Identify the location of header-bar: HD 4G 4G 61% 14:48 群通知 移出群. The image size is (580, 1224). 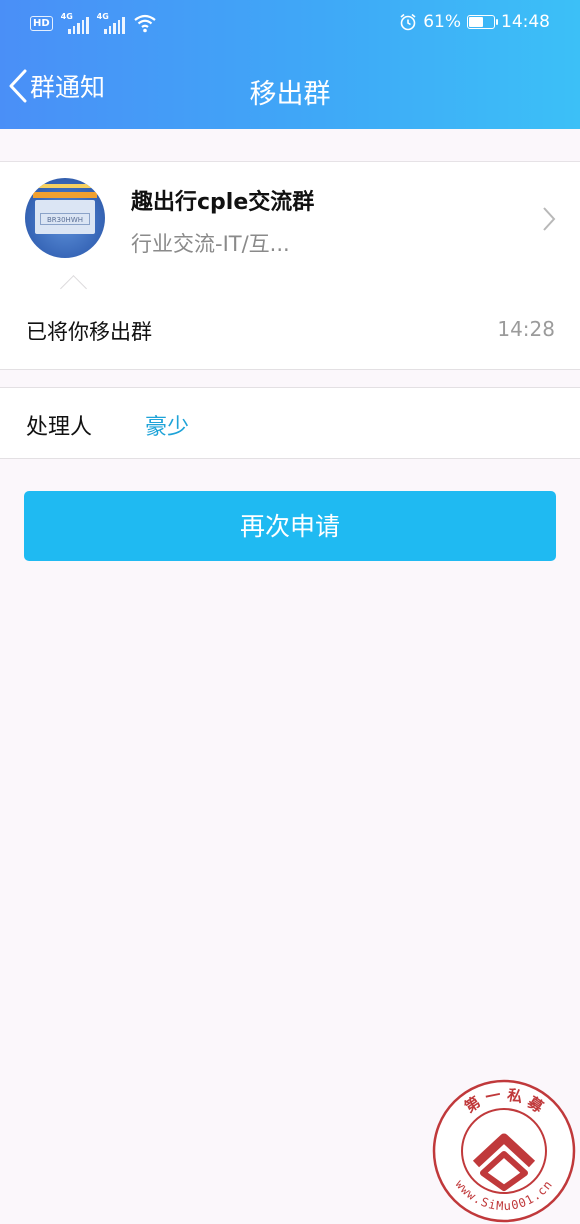
(290, 64).